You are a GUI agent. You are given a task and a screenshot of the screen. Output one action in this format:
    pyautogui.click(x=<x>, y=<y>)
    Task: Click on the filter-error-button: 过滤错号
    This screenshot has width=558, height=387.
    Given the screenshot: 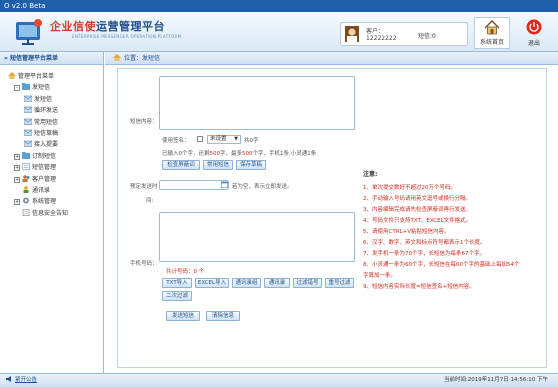 What is the action you would take?
    pyautogui.click(x=307, y=283)
    